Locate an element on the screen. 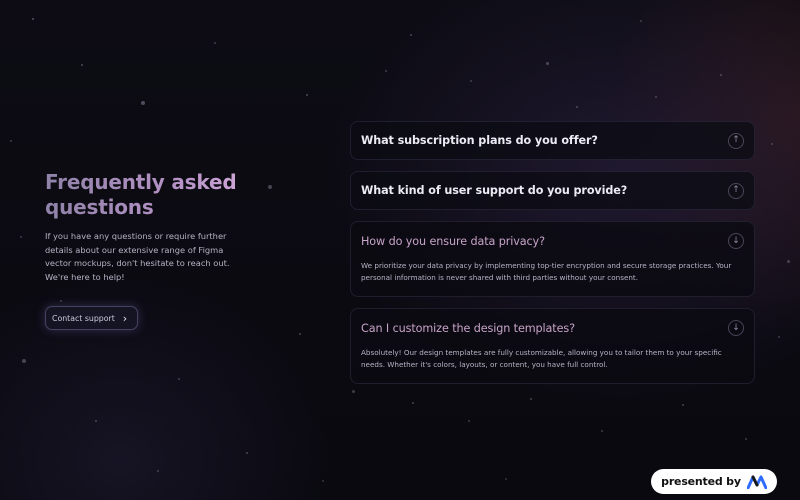 This screenshot has height=500, width=800. brand-logo-icon is located at coordinates (756, 482).